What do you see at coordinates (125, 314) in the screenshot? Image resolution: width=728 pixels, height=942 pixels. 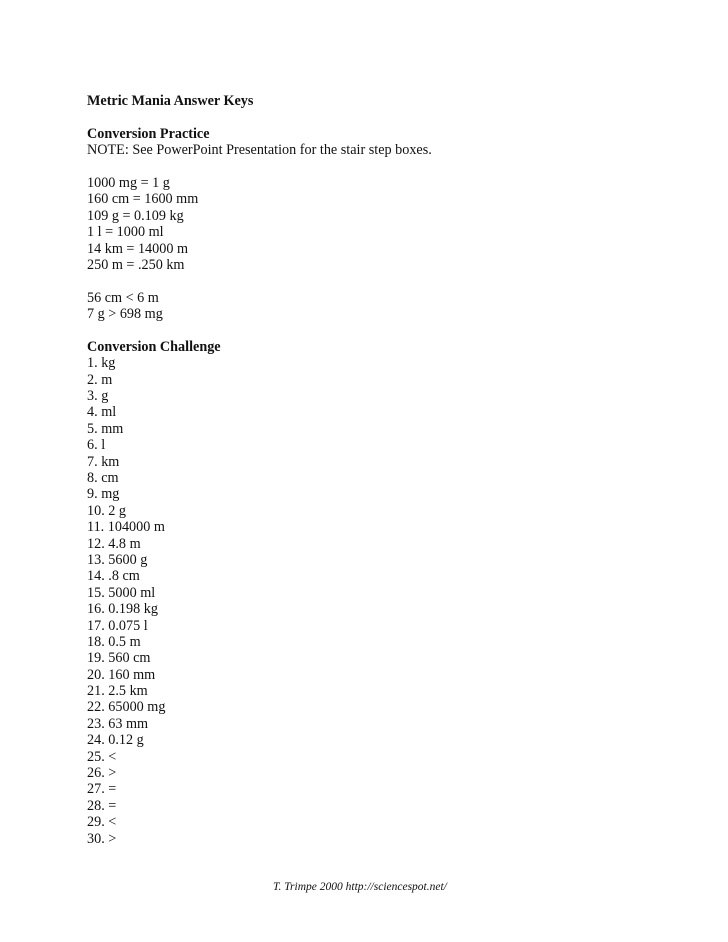 I see `comparison-item: 7 g > 698 mg` at bounding box center [125, 314].